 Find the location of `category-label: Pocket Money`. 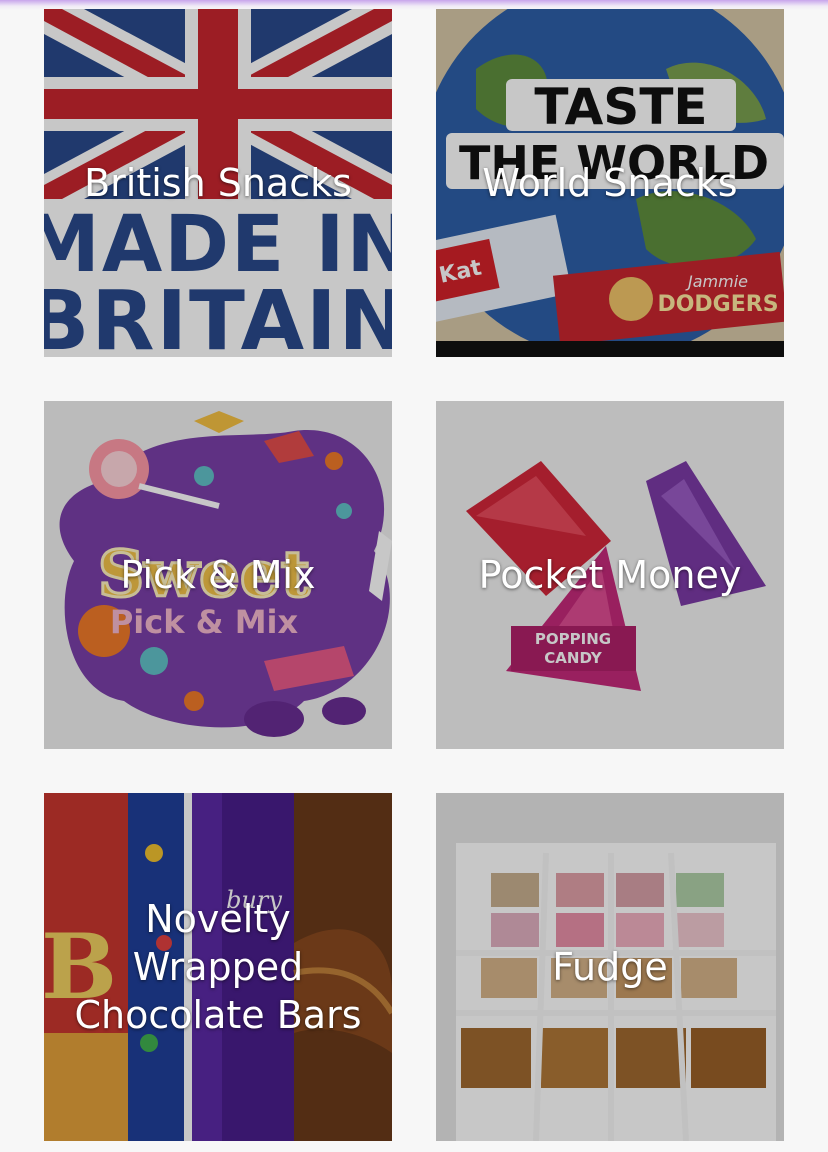

category-label: Pocket Money is located at coordinates (610, 575).